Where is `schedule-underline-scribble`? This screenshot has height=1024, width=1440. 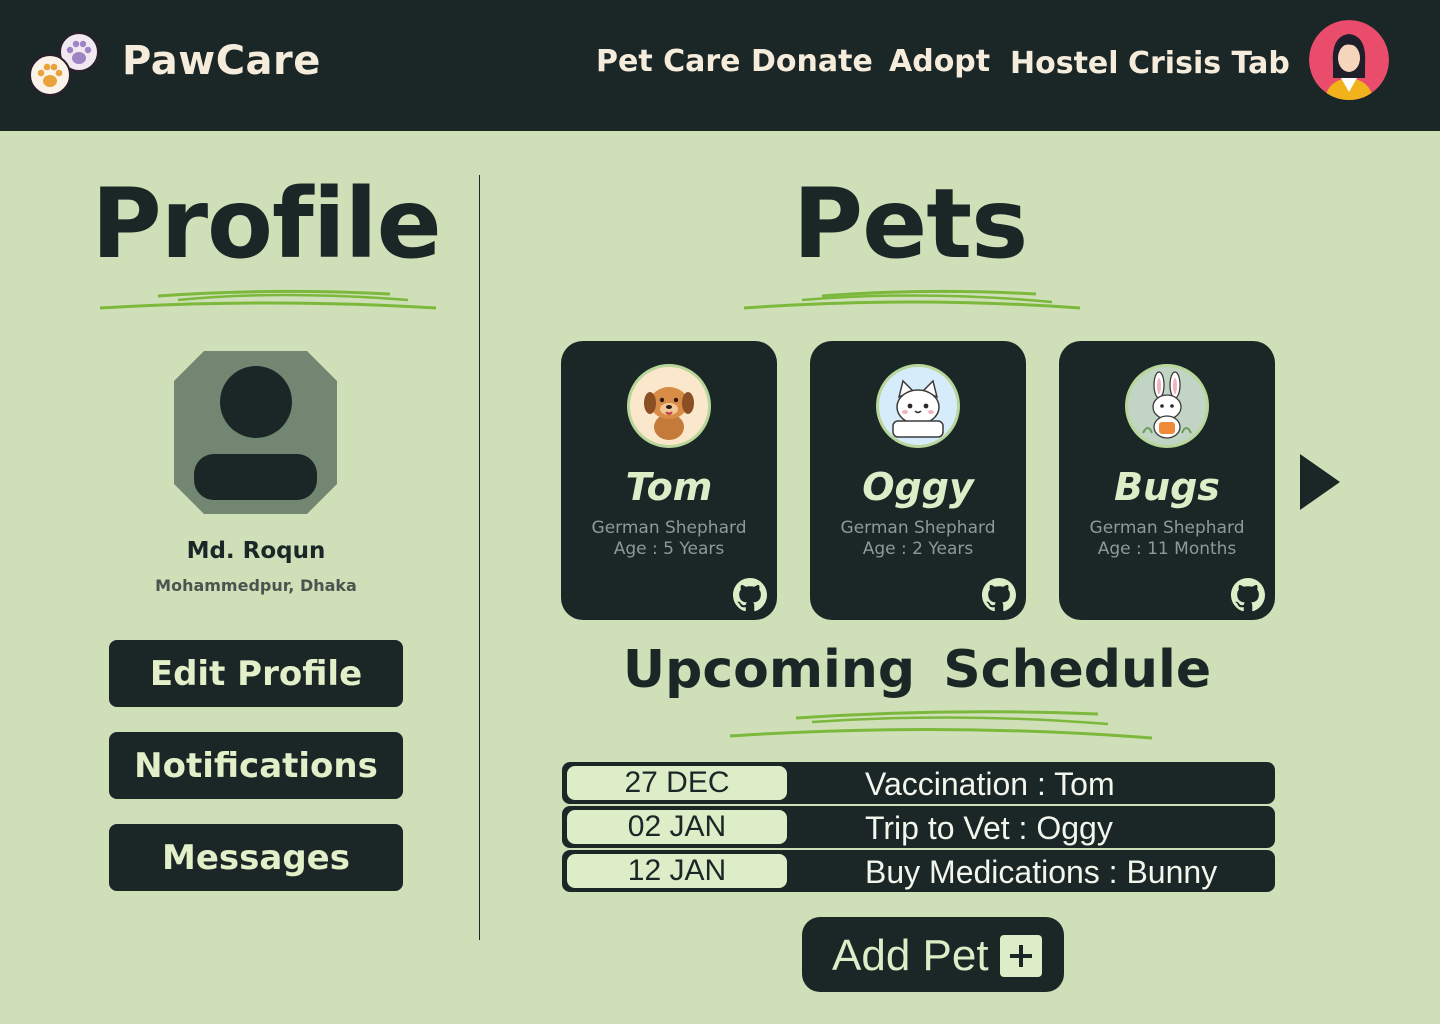 schedule-underline-scribble is located at coordinates (941, 725).